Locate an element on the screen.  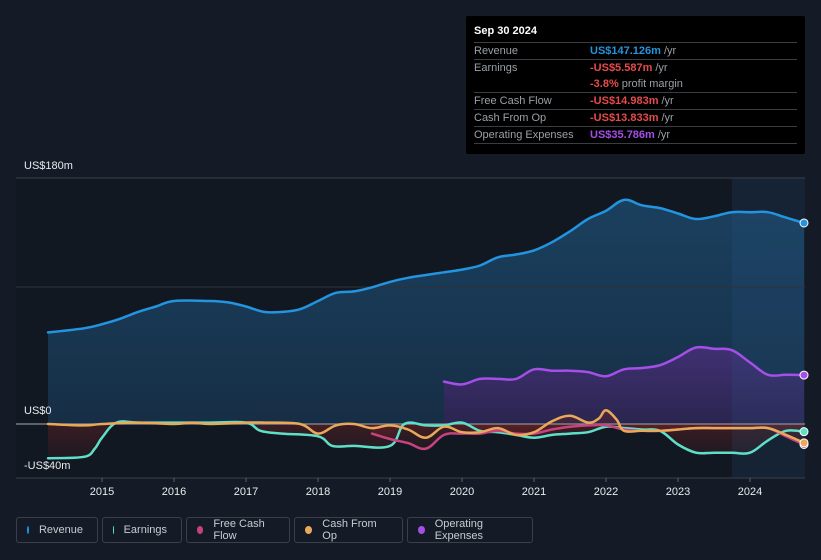
legend-label: Operating Expenses is located at coordinates (458, 530).